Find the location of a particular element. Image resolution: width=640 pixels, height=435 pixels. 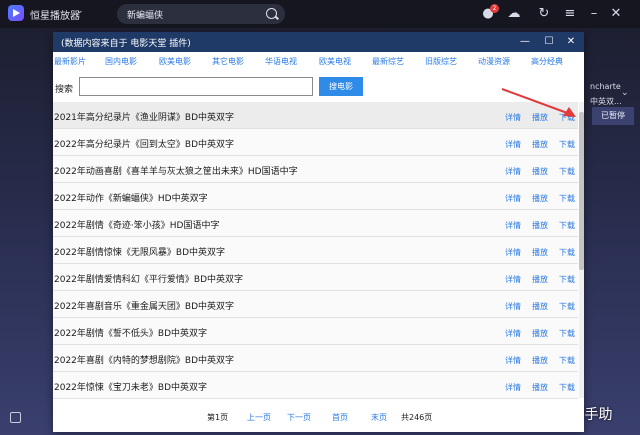

table-row: 2022年剧情《誓不低头》BD中英双字 详情 播放 下载 is located at coordinates (315, 331).